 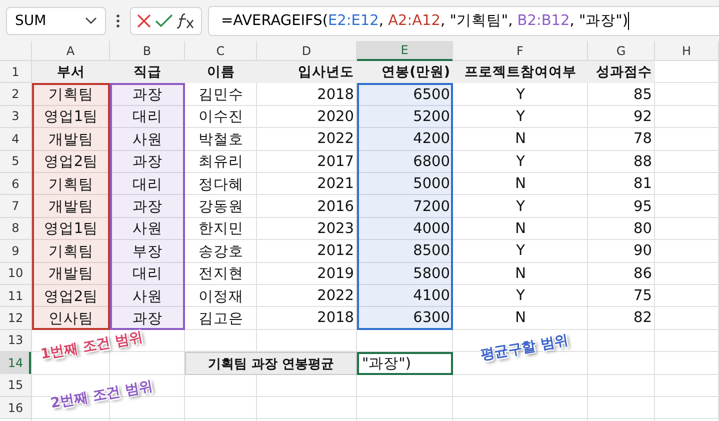 What do you see at coordinates (16, 94) in the screenshot?
I see `row-header: 2` at bounding box center [16, 94].